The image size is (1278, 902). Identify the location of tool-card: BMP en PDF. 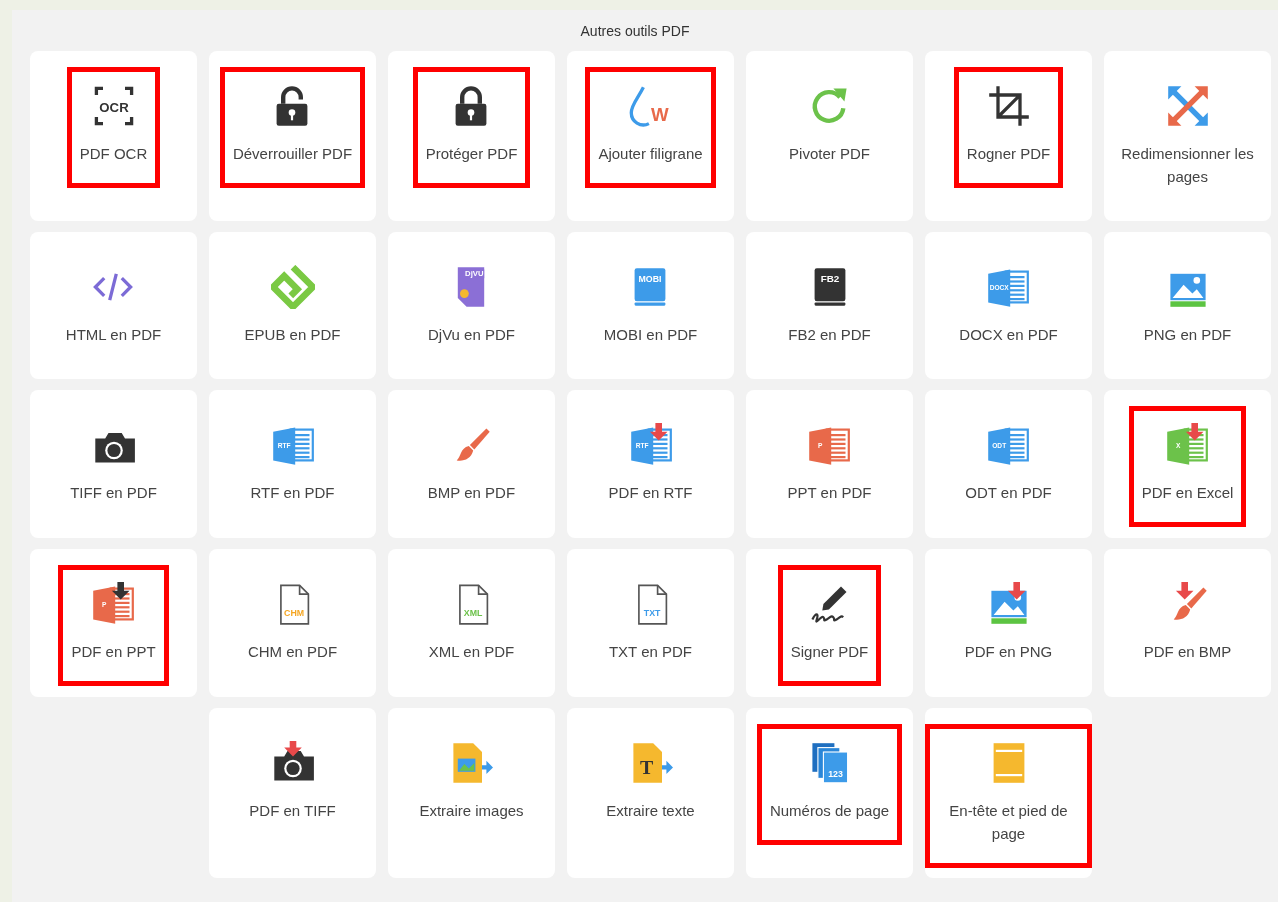
(471, 464).